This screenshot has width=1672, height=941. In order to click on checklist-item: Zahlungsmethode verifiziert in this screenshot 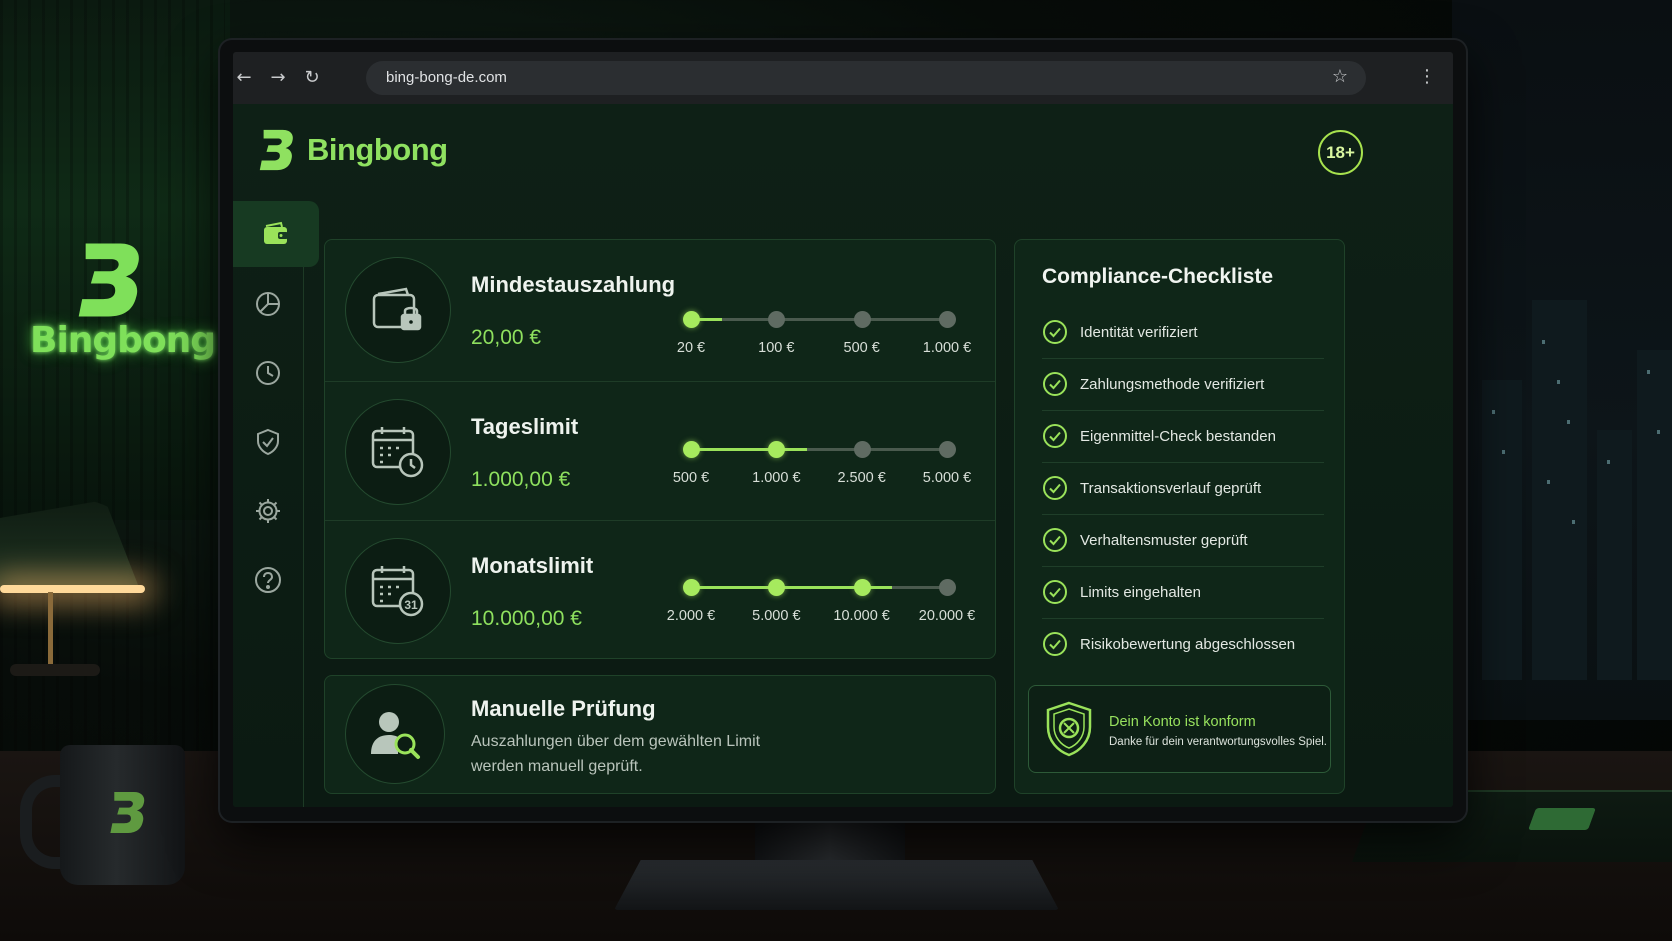, I will do `click(1183, 384)`.